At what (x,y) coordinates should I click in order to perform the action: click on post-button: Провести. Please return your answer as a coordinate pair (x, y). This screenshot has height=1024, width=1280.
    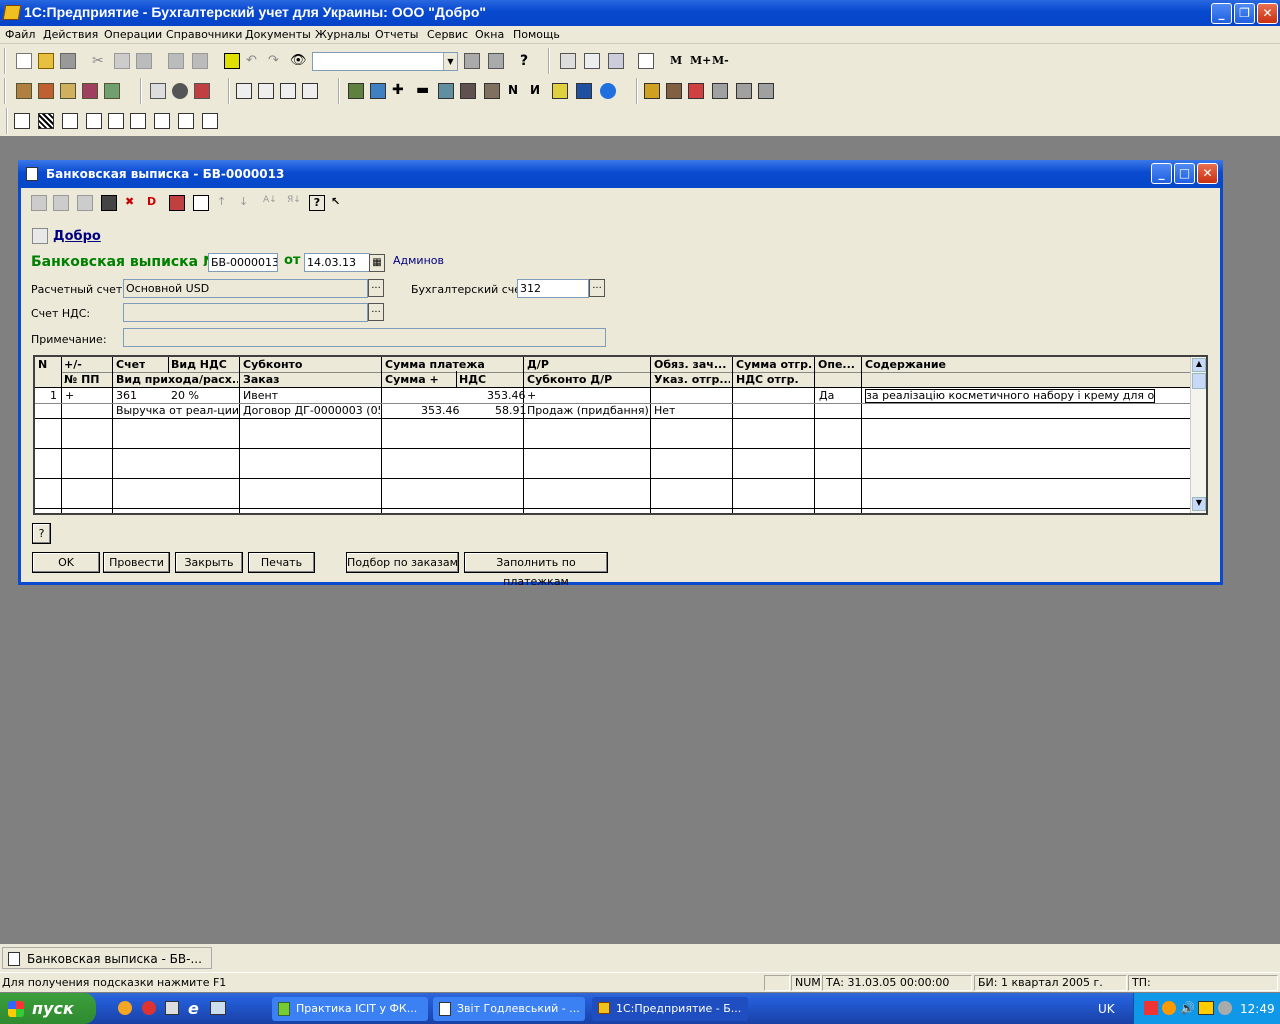
    Looking at the image, I should click on (136, 562).